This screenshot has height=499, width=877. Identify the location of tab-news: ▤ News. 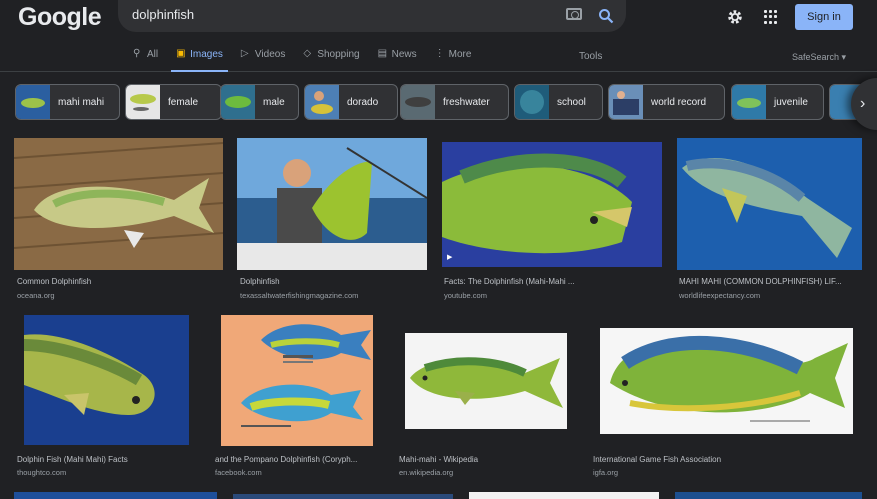
(397, 58).